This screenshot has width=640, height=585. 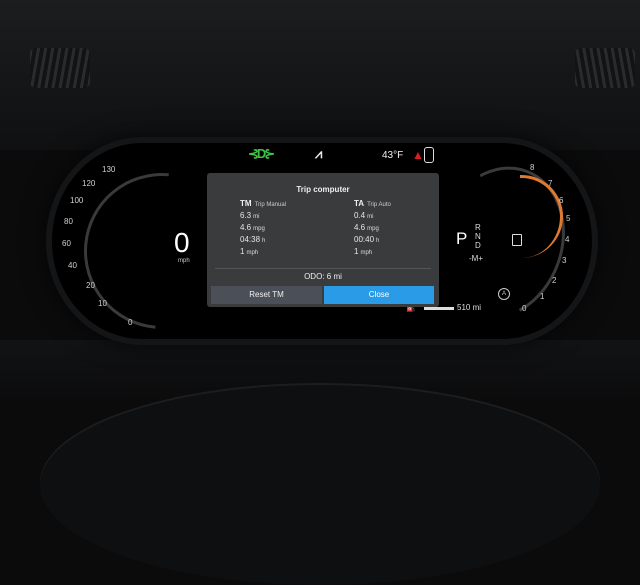 I want to click on indicator-bar: ⊰D⊱ ⩘ 43°F ▲, so click(x=322, y=156).